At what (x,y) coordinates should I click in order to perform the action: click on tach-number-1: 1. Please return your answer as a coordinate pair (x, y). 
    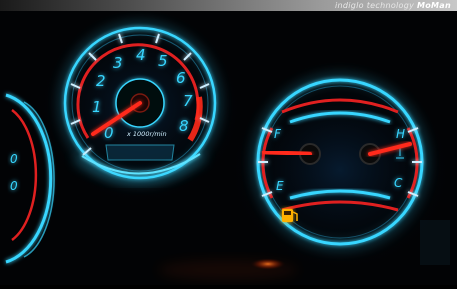
    Looking at the image, I should click on (97, 107).